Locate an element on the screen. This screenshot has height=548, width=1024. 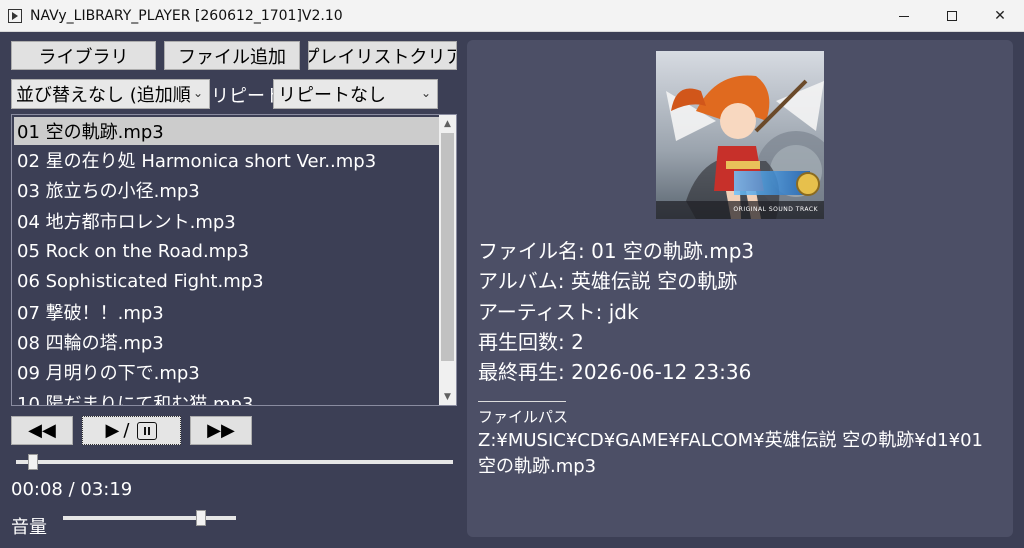
album-cover-art: ORIGINAL SOUND TRACK is located at coordinates (740, 135).